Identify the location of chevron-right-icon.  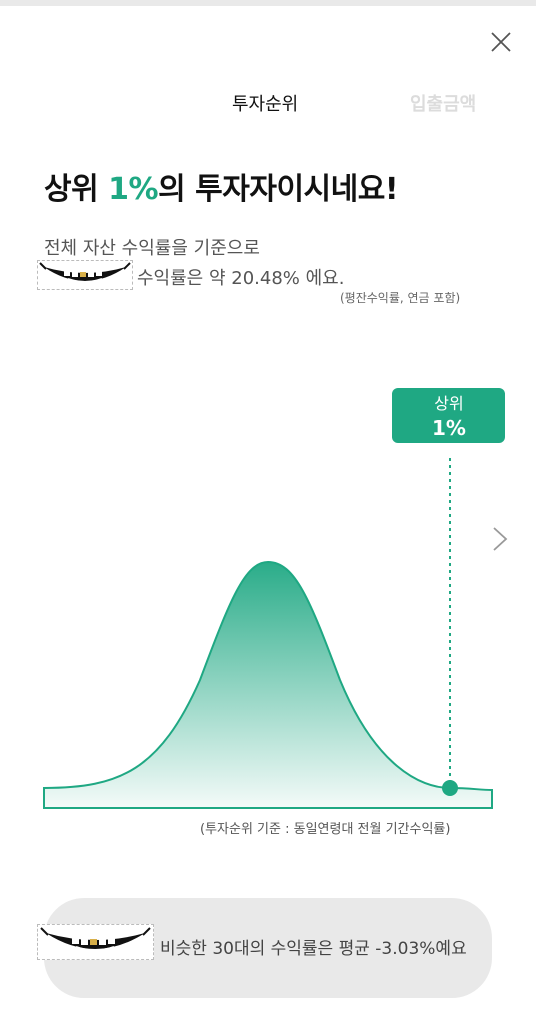
(500, 539).